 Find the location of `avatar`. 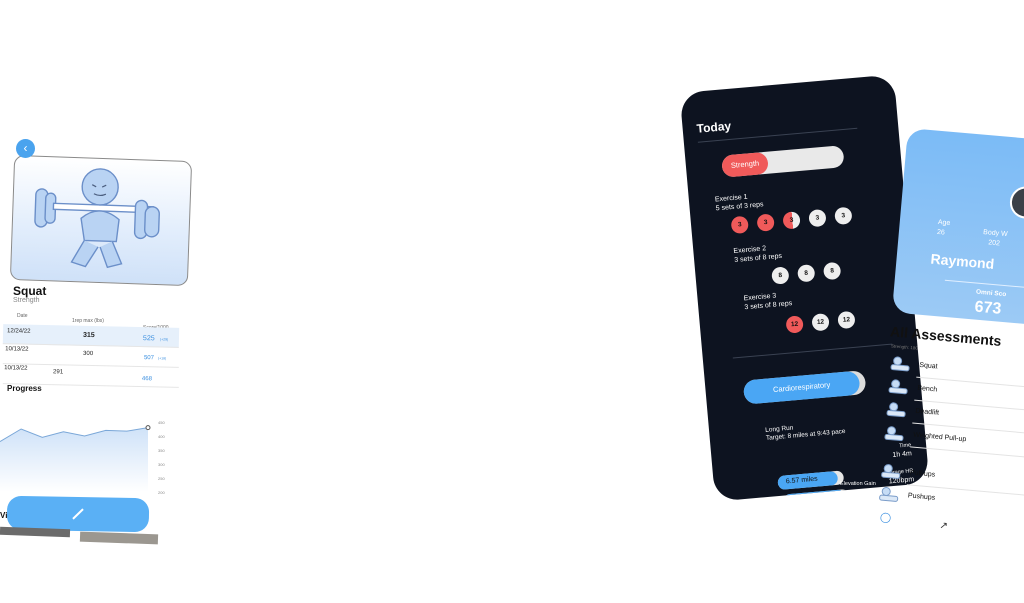

avatar is located at coordinates (1016, 202).